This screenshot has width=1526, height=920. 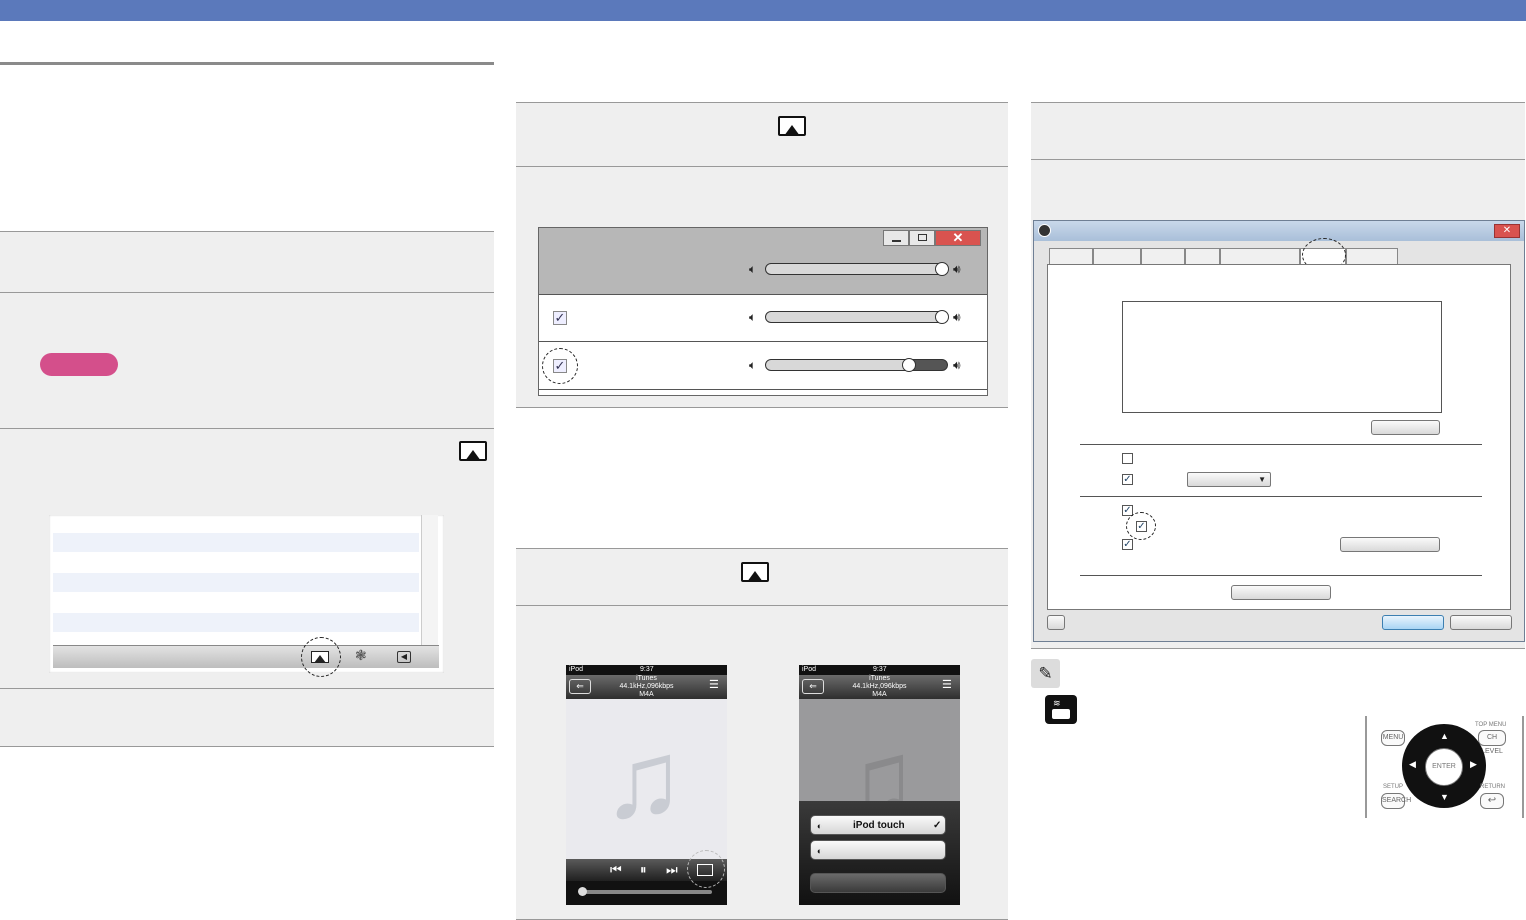 What do you see at coordinates (763, 311) in the screenshot?
I see `multiple-speakers-window: ✕ 🔈︎ 🔊︎ ✓ 🔈︎ 🔊︎ ✓ 🔈︎ 🔊︎` at bounding box center [763, 311].